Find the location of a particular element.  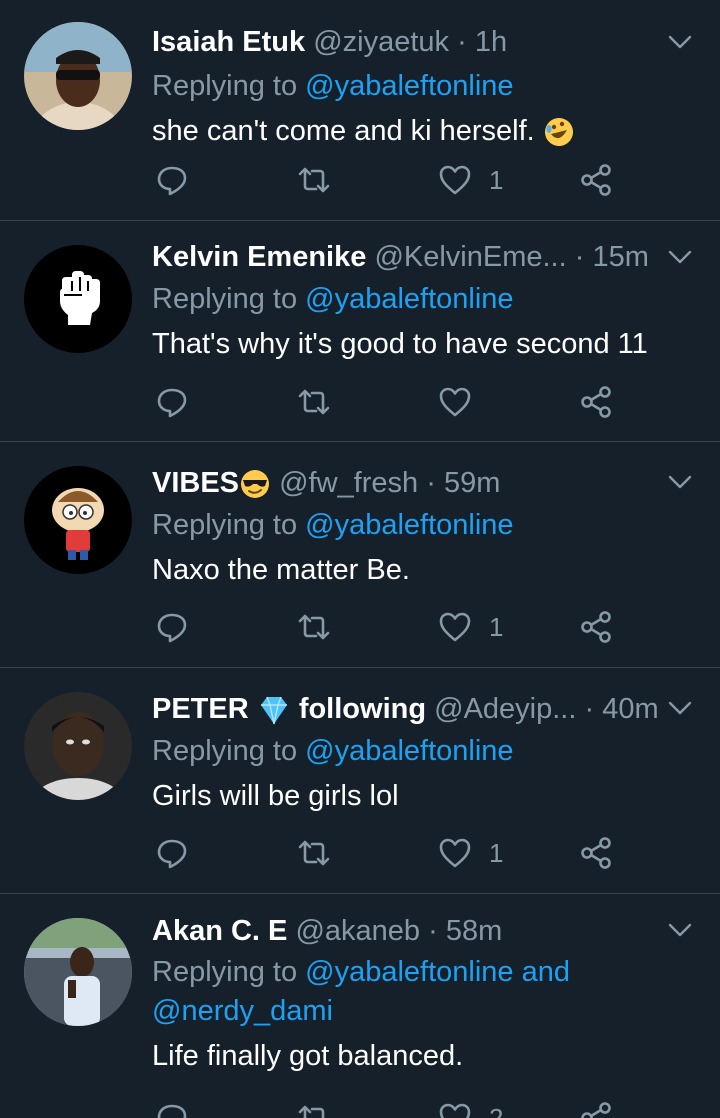

display-name: PETER is located at coordinates (200, 709).